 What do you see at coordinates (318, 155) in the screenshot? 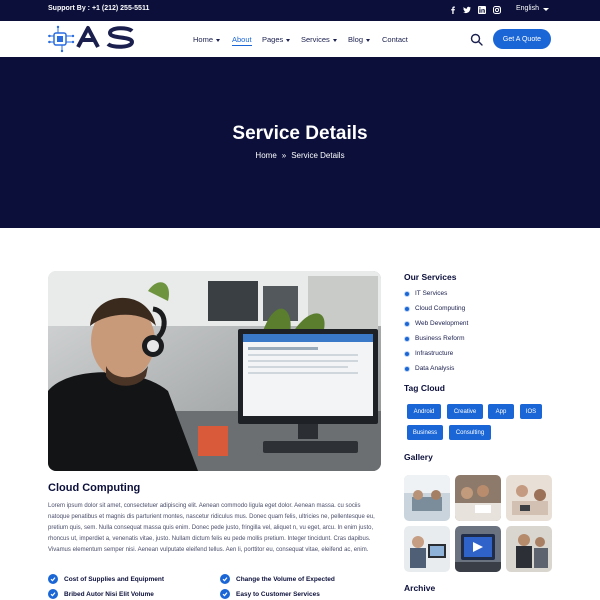
I see `breadcrumb-current: Service Details` at bounding box center [318, 155].